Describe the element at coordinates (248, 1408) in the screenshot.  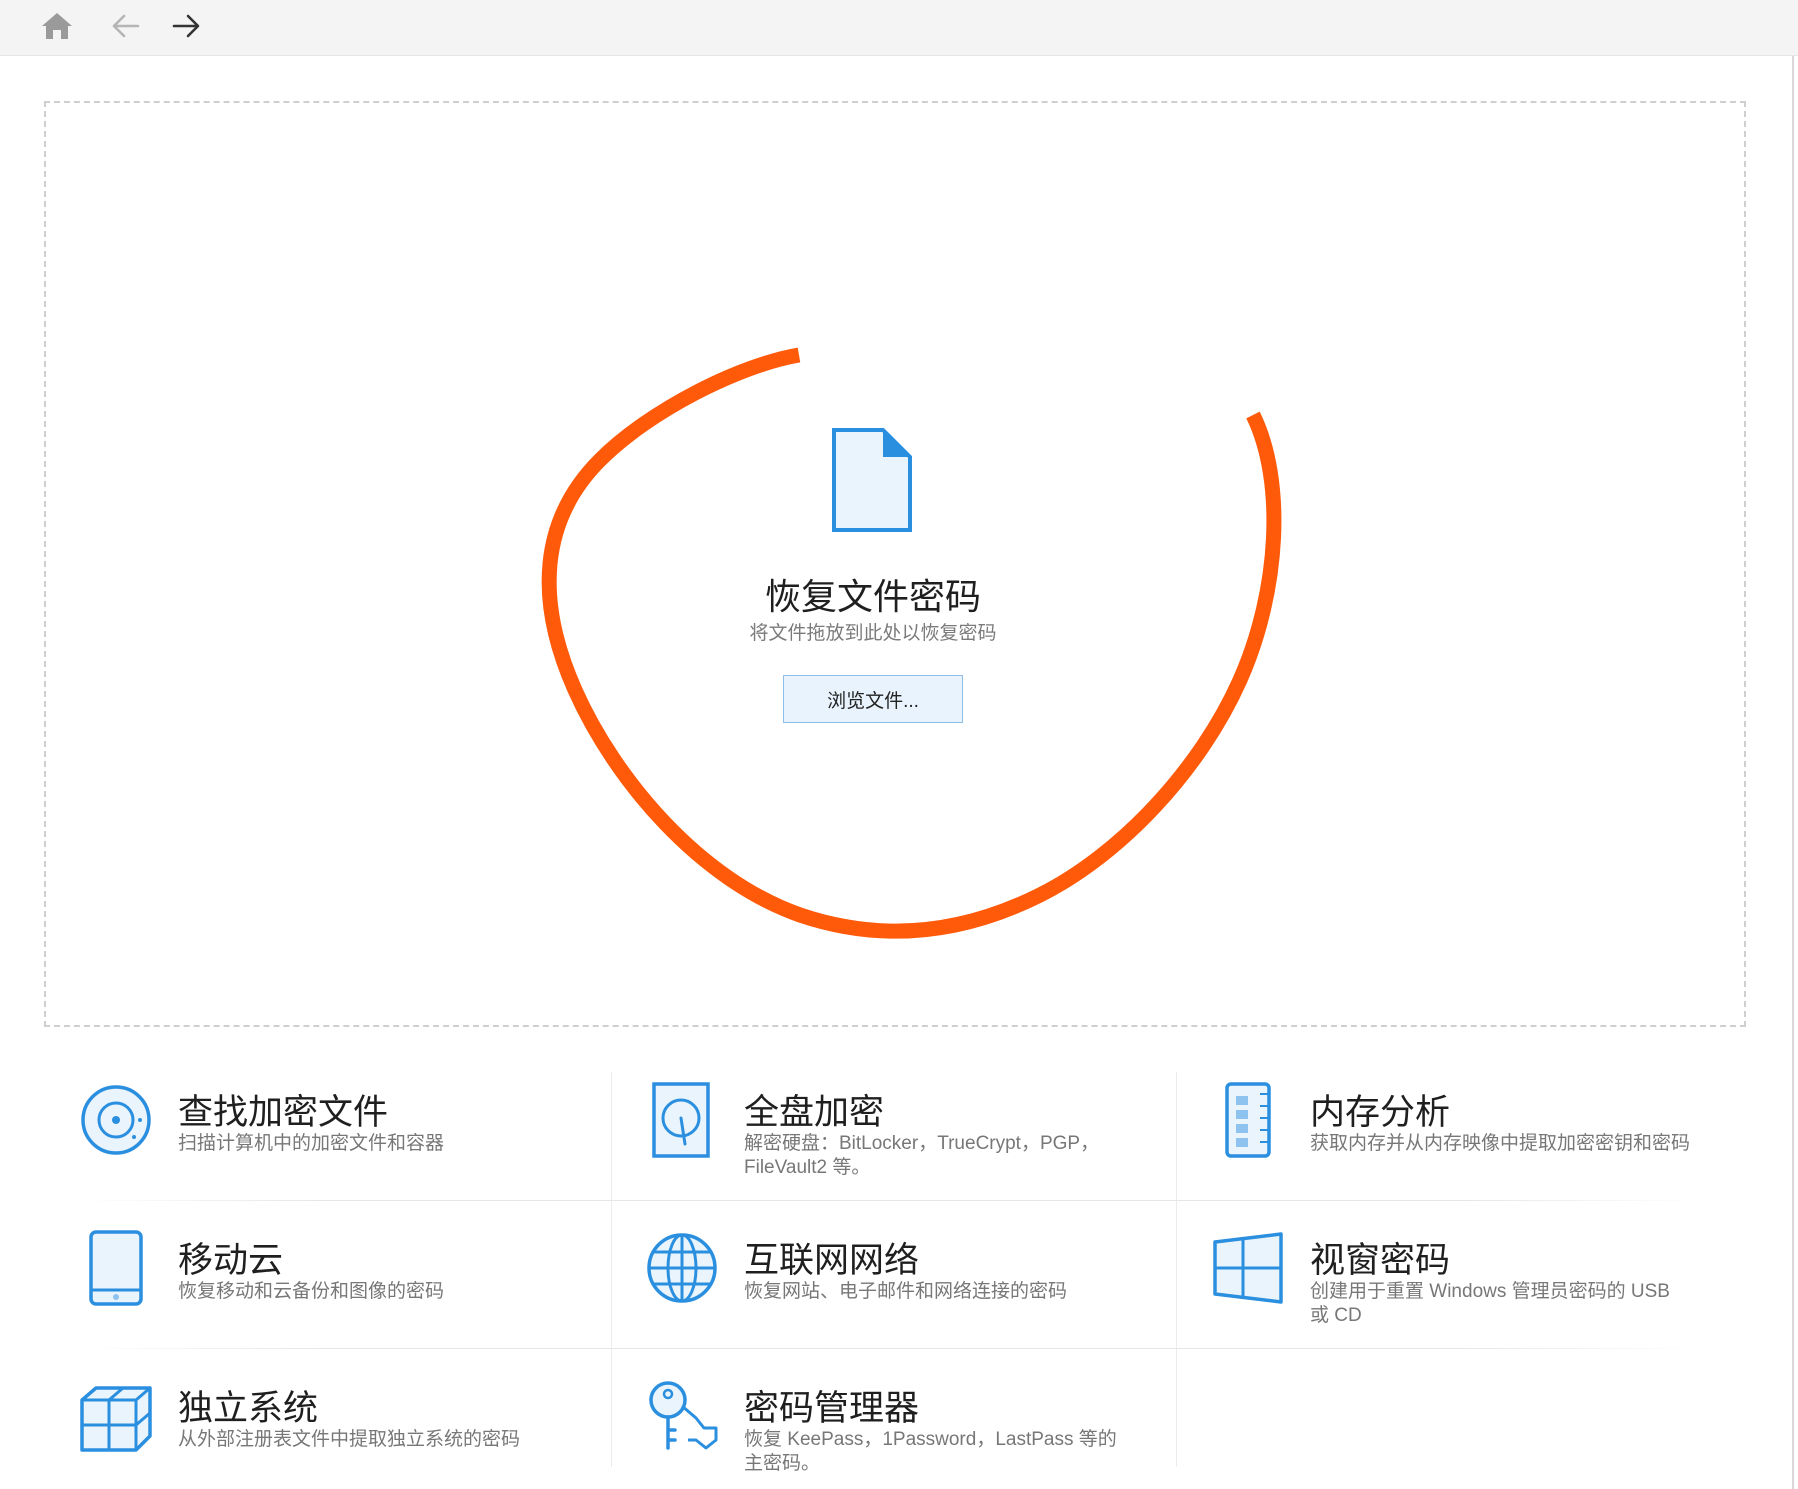
I see `feature-title: 独立系统` at that location.